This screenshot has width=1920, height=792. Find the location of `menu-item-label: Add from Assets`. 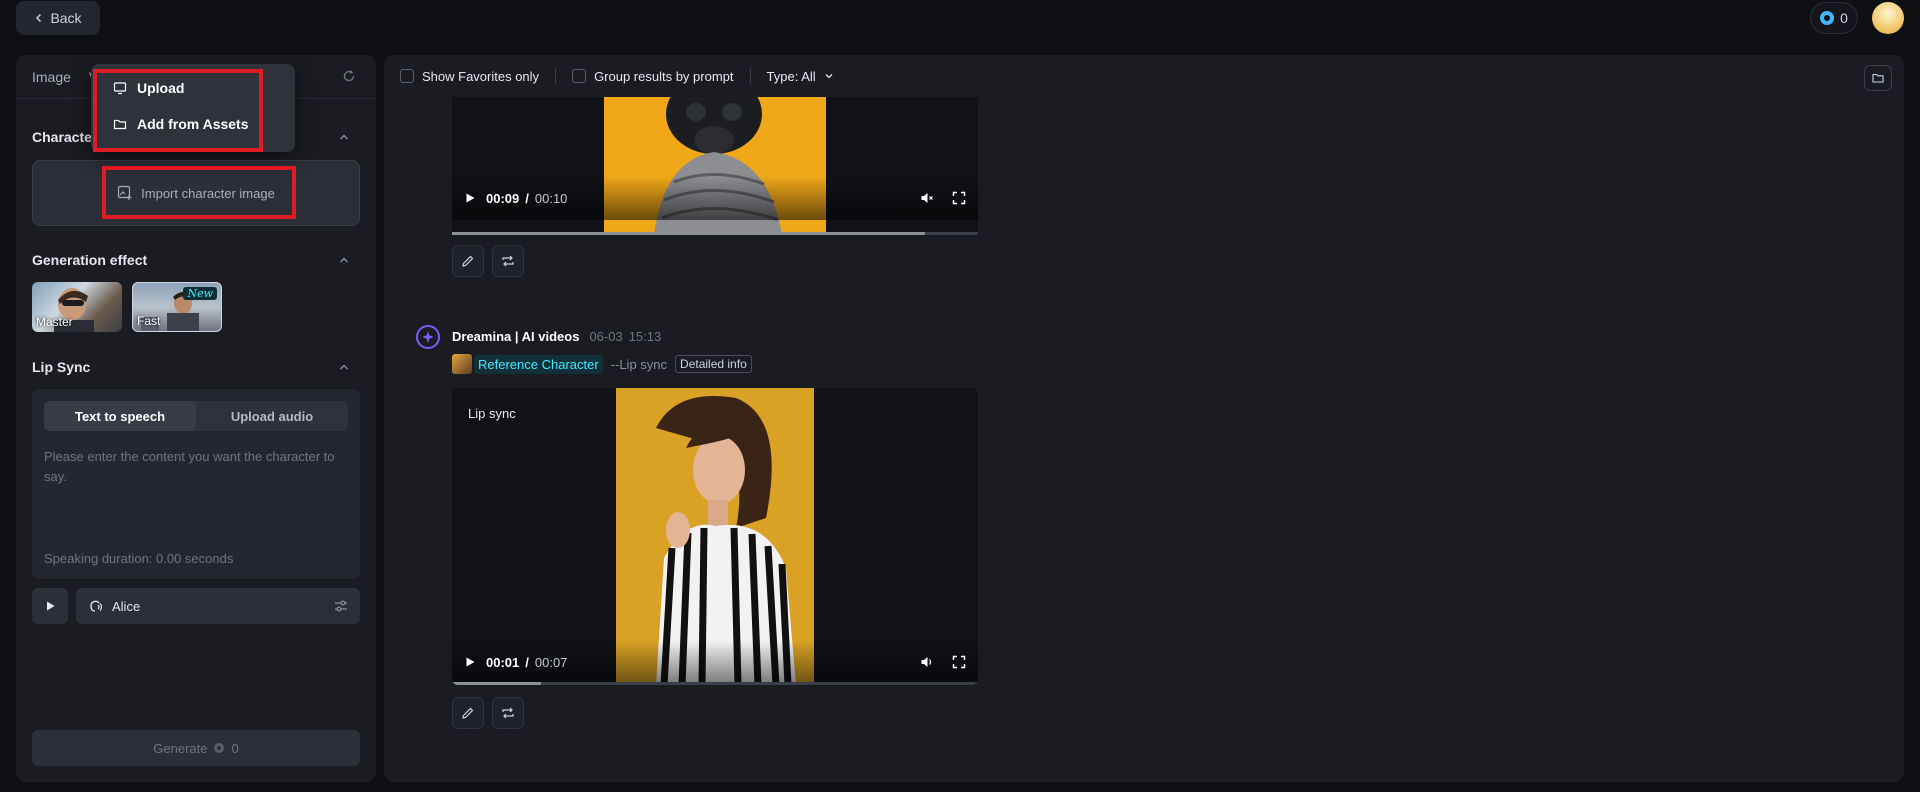

menu-item-label: Add from Assets is located at coordinates (193, 124).